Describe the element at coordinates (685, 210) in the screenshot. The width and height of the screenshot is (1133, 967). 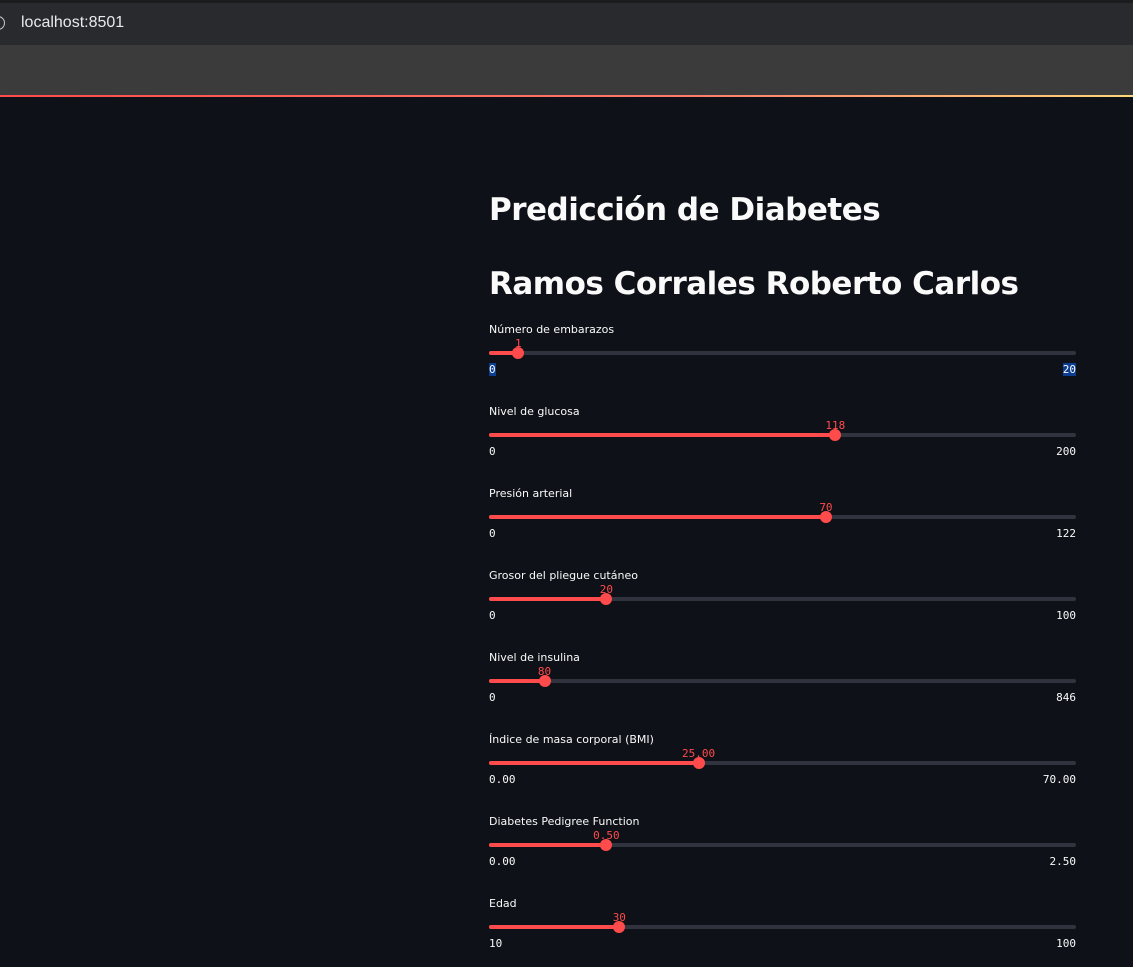
I see `page-title: Predicción de Diabetes` at that location.